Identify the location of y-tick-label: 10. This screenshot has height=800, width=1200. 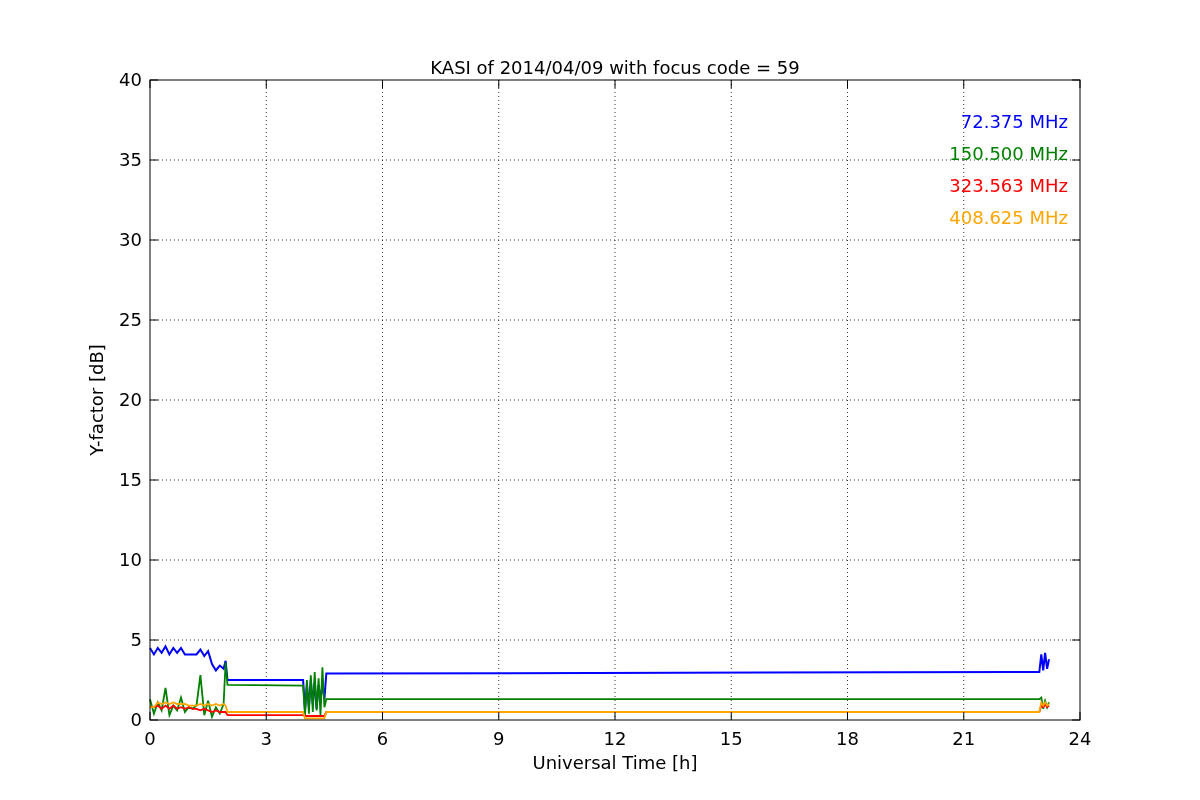
(130, 559).